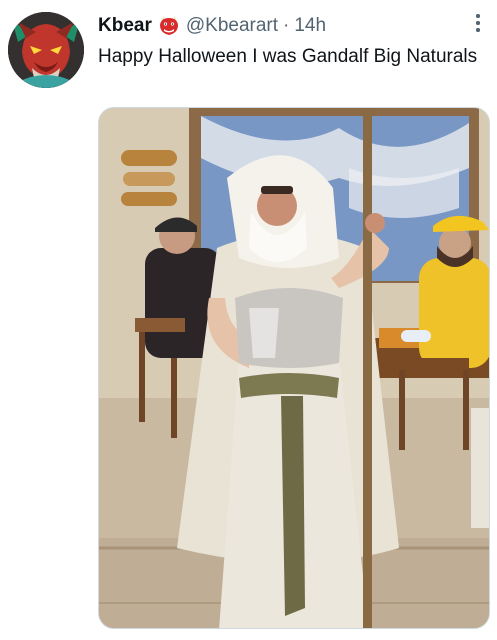 The image size is (497, 640). Describe the element at coordinates (310, 26) in the screenshot. I see `timestamp: 14h` at that location.